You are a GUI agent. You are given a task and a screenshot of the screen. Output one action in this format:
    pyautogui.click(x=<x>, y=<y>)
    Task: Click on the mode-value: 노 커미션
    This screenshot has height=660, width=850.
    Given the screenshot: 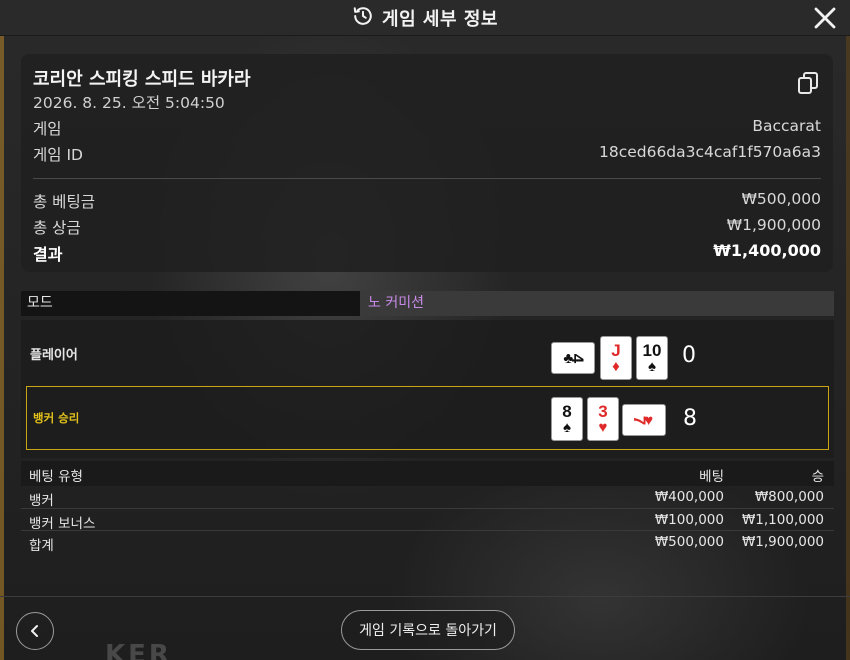 What is the action you would take?
    pyautogui.click(x=597, y=303)
    